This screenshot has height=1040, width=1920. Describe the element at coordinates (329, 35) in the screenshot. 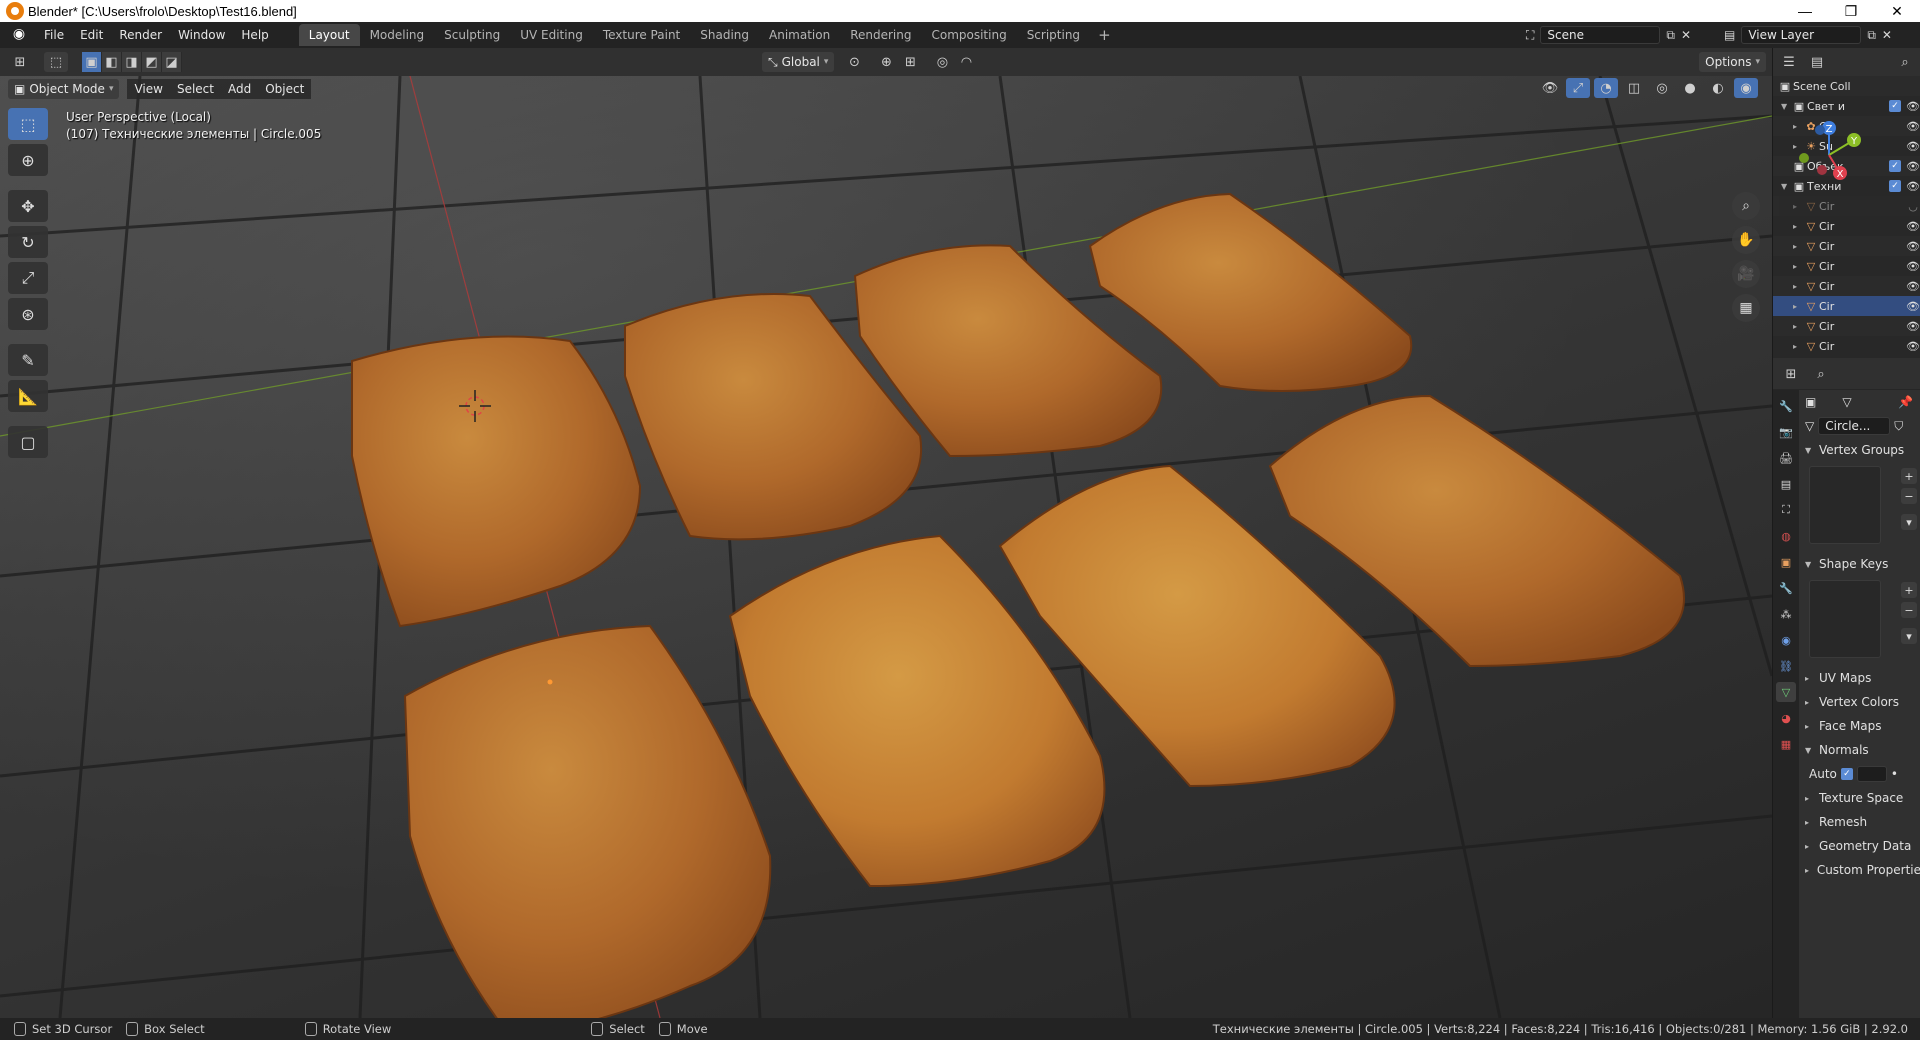

I see `tab-layout: Layout` at that location.